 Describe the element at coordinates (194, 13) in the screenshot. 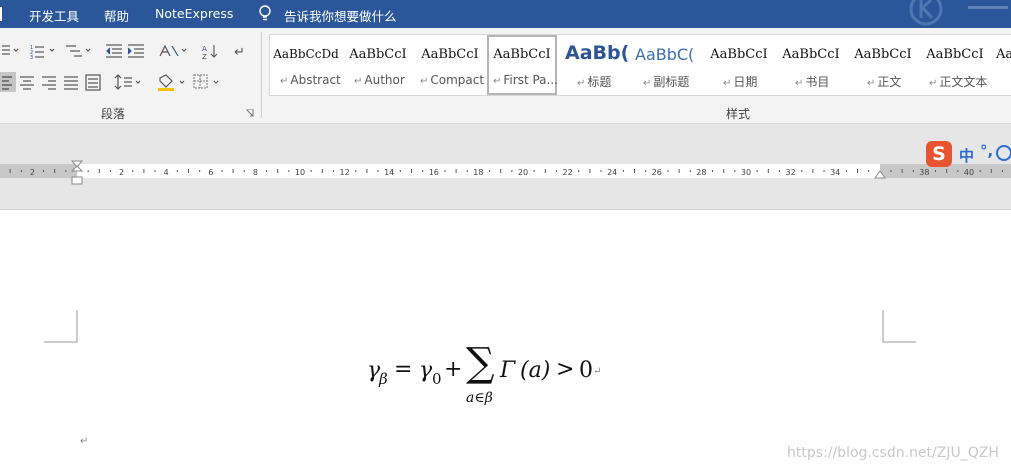

I see `tab-noteexpress: NoteExpress` at that location.